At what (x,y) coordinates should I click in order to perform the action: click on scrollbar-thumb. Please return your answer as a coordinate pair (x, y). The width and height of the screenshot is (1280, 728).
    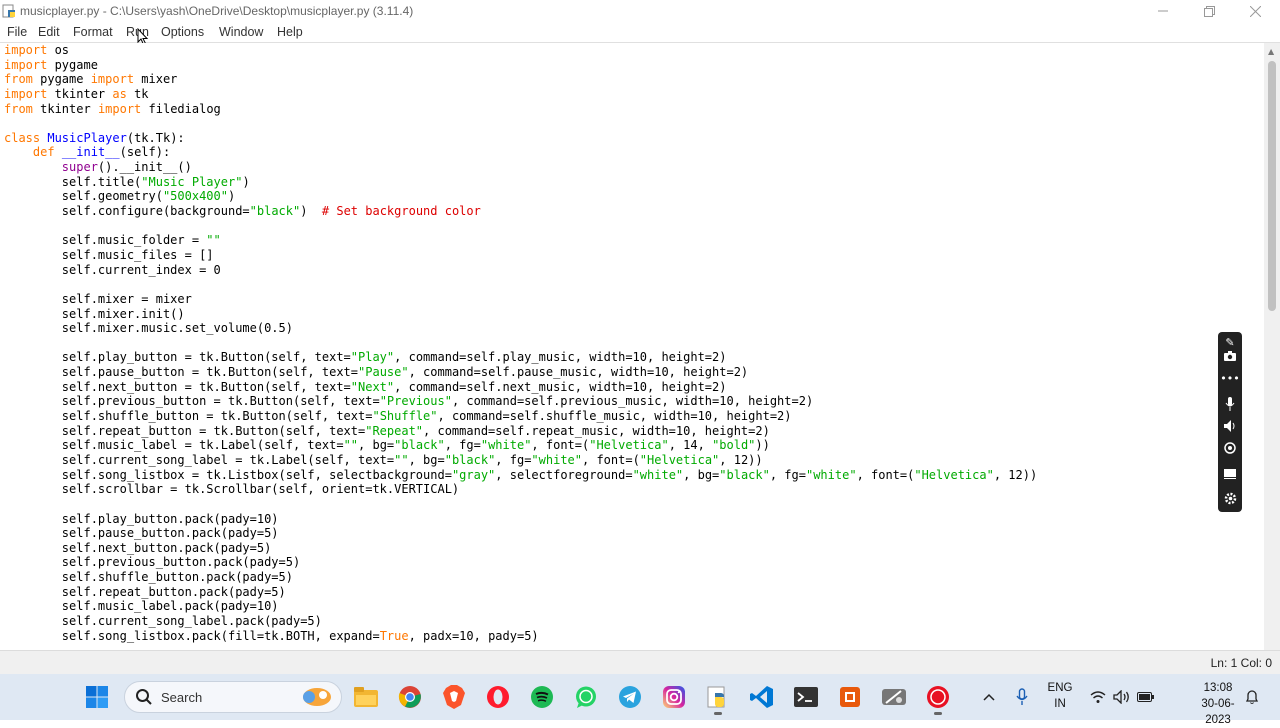
    Looking at the image, I should click on (1272, 186).